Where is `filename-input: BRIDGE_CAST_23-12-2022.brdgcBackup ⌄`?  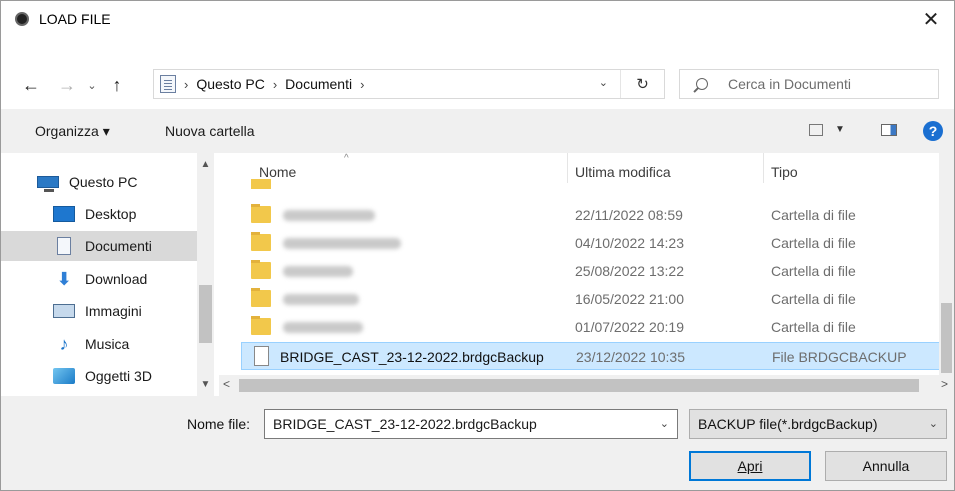 filename-input: BRIDGE_CAST_23-12-2022.brdgcBackup ⌄ is located at coordinates (471, 424).